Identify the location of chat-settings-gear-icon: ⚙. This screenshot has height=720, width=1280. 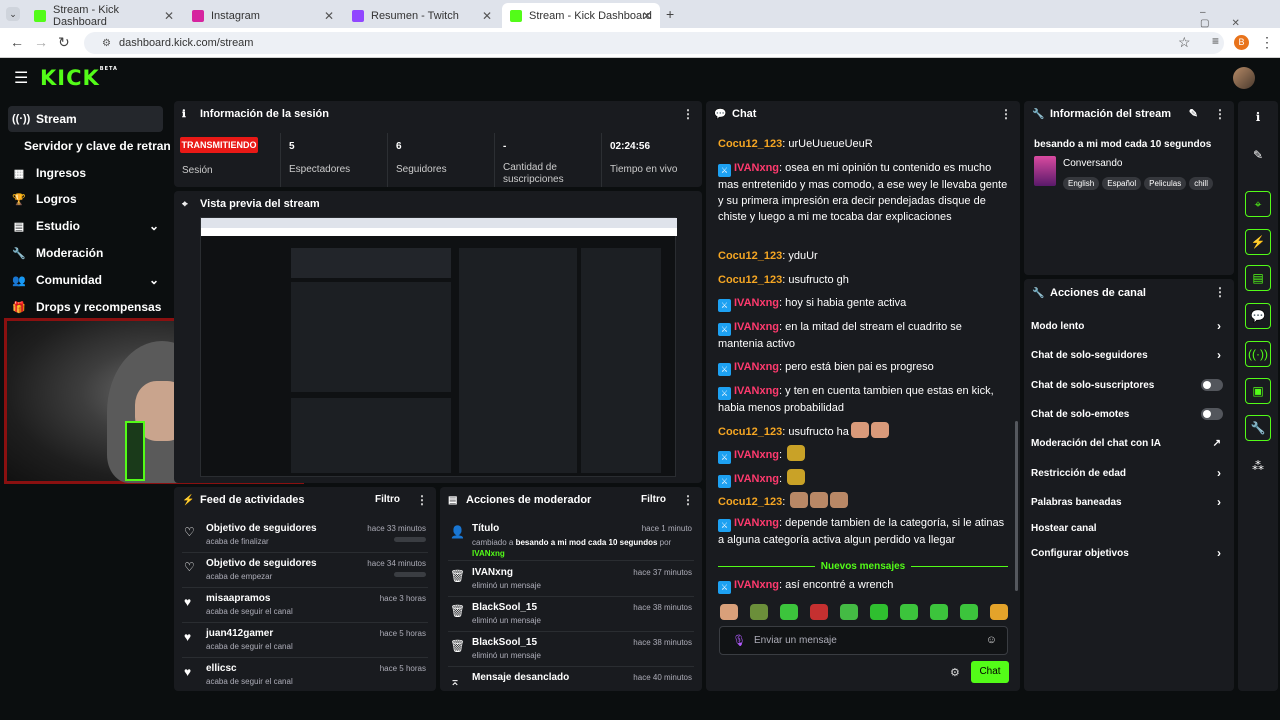
(955, 672).